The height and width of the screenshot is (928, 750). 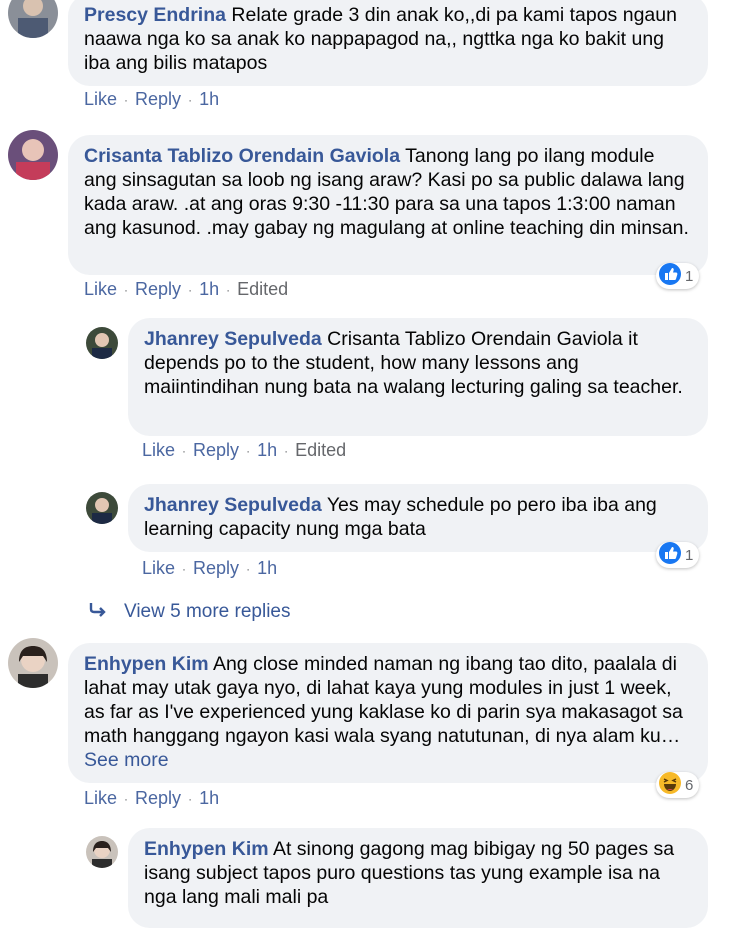 What do you see at coordinates (126, 760) in the screenshot?
I see `see-more-link: See more` at bounding box center [126, 760].